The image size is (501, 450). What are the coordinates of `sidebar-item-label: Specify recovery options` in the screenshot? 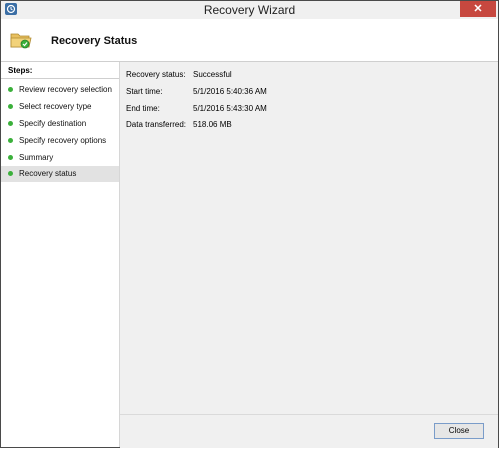 It's located at (63, 140).